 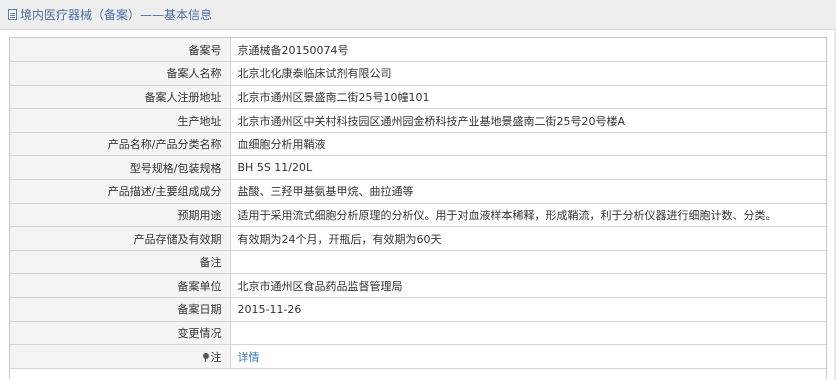 I want to click on table-row-note: 注 详情, so click(x=418, y=356).